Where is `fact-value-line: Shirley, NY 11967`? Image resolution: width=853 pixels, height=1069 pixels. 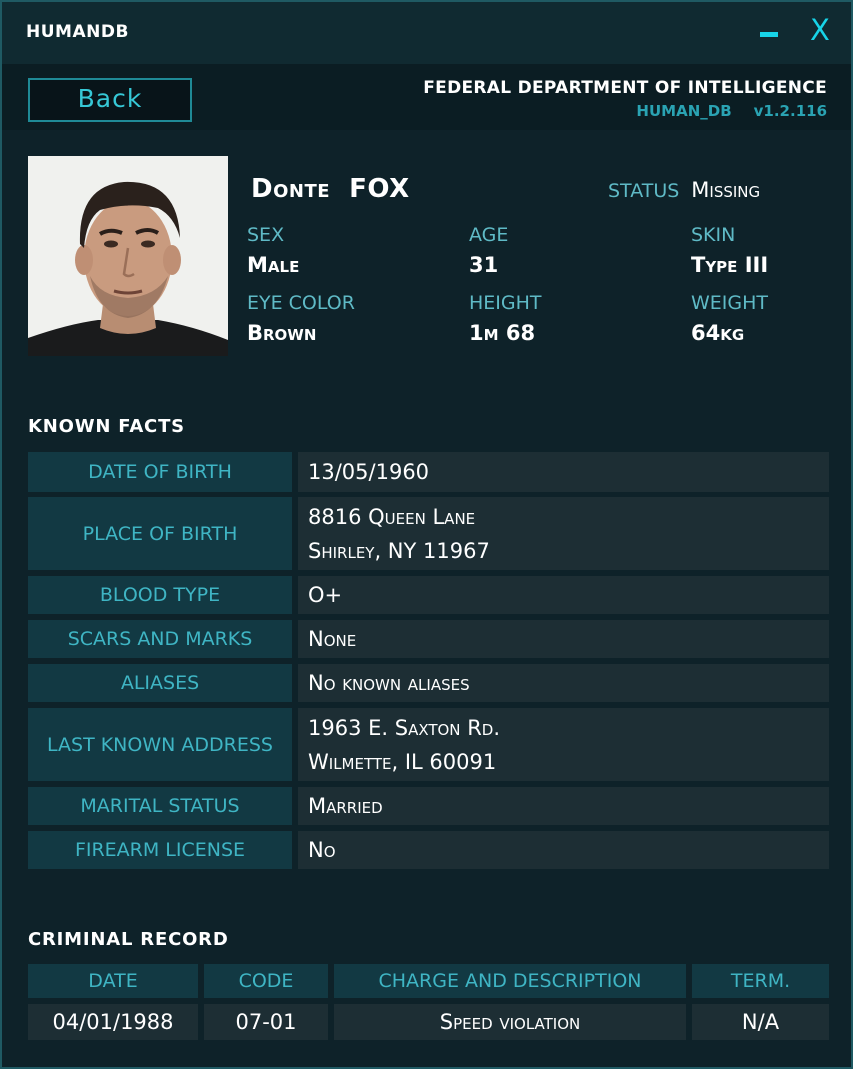
fact-value-line: Shirley, NY 11967 is located at coordinates (399, 550).